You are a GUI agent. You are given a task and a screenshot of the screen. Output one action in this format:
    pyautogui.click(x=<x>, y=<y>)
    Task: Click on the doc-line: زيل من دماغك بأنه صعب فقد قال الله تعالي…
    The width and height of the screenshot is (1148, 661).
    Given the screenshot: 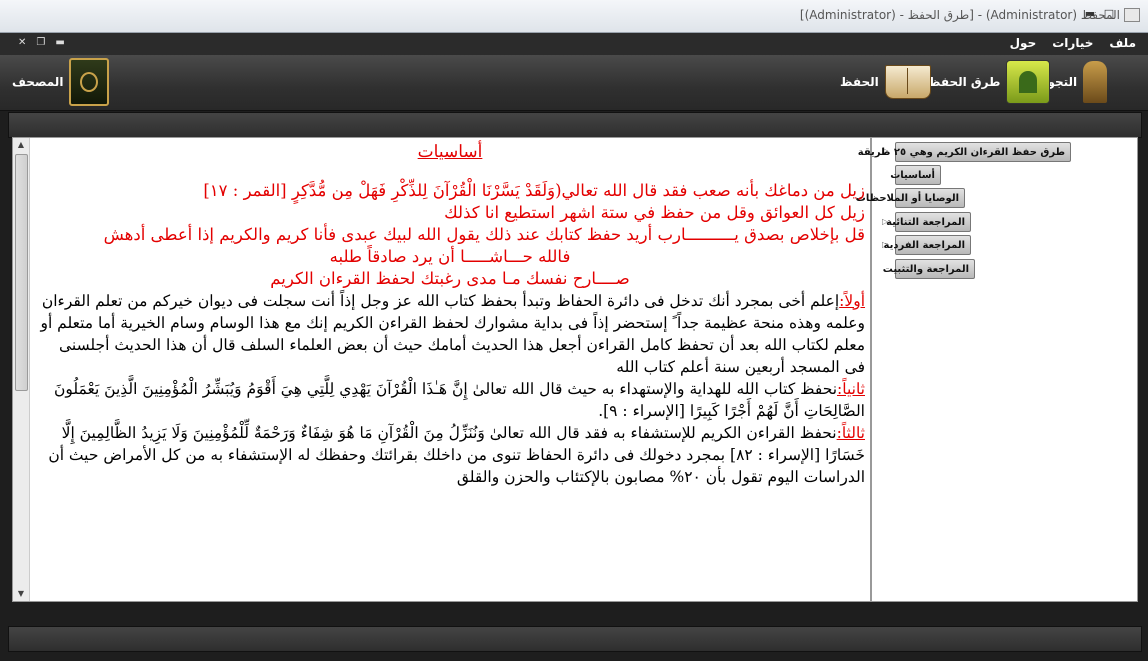 What is the action you would take?
    pyautogui.click(x=534, y=190)
    